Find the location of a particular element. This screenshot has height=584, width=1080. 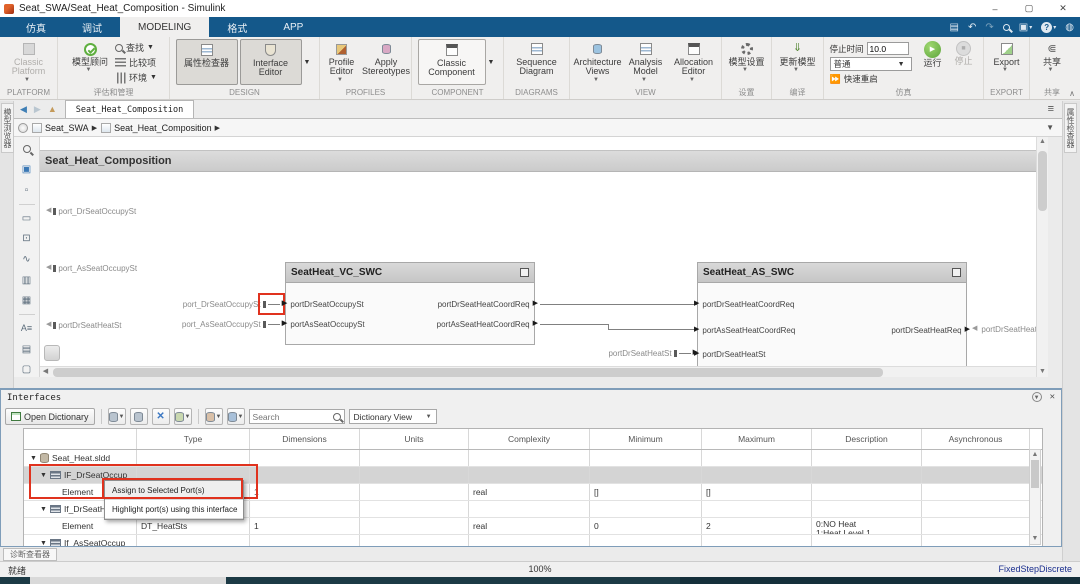

add-element-button is located at coordinates (138, 416).